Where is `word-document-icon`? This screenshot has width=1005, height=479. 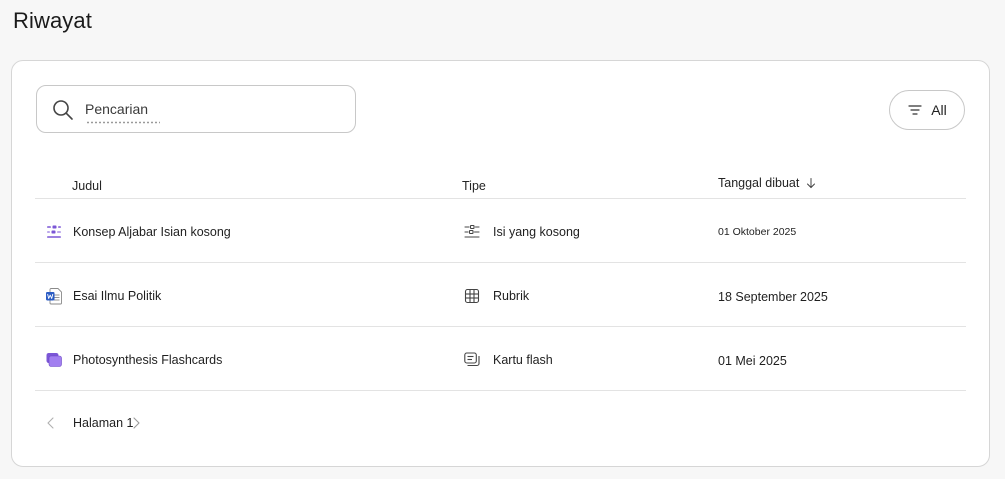 word-document-icon is located at coordinates (54, 296).